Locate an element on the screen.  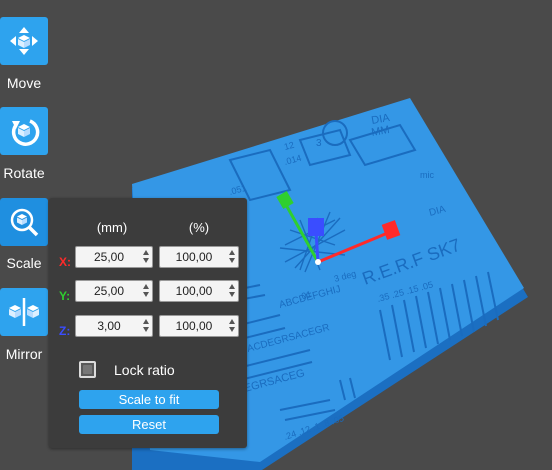
scale-icon is located at coordinates (24, 222).